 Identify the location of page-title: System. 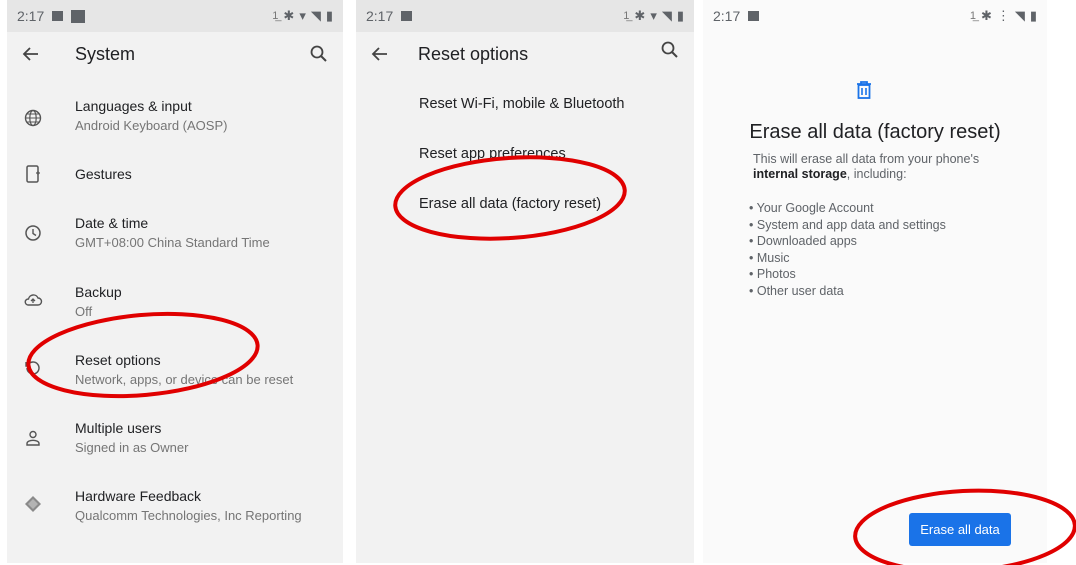
(105, 53).